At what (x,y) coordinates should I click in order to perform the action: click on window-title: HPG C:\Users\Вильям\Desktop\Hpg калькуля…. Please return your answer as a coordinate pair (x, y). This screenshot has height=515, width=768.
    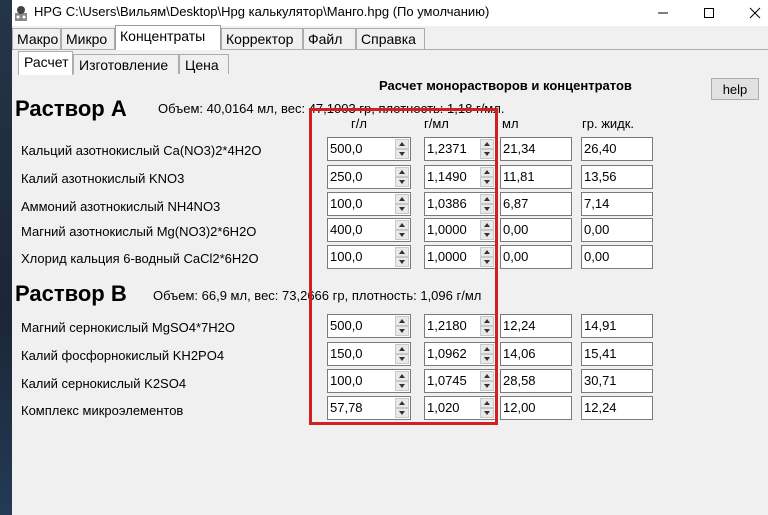
    Looking at the image, I should click on (262, 11).